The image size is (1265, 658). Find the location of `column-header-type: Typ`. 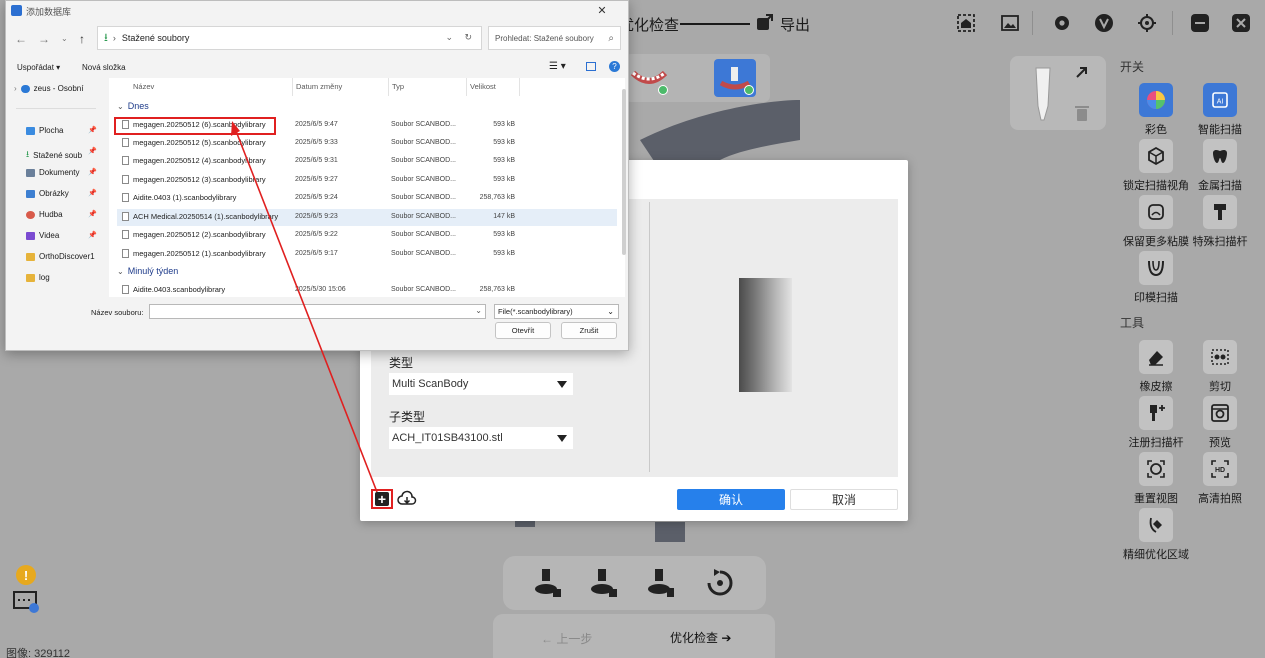

column-header-type: Typ is located at coordinates (398, 86).